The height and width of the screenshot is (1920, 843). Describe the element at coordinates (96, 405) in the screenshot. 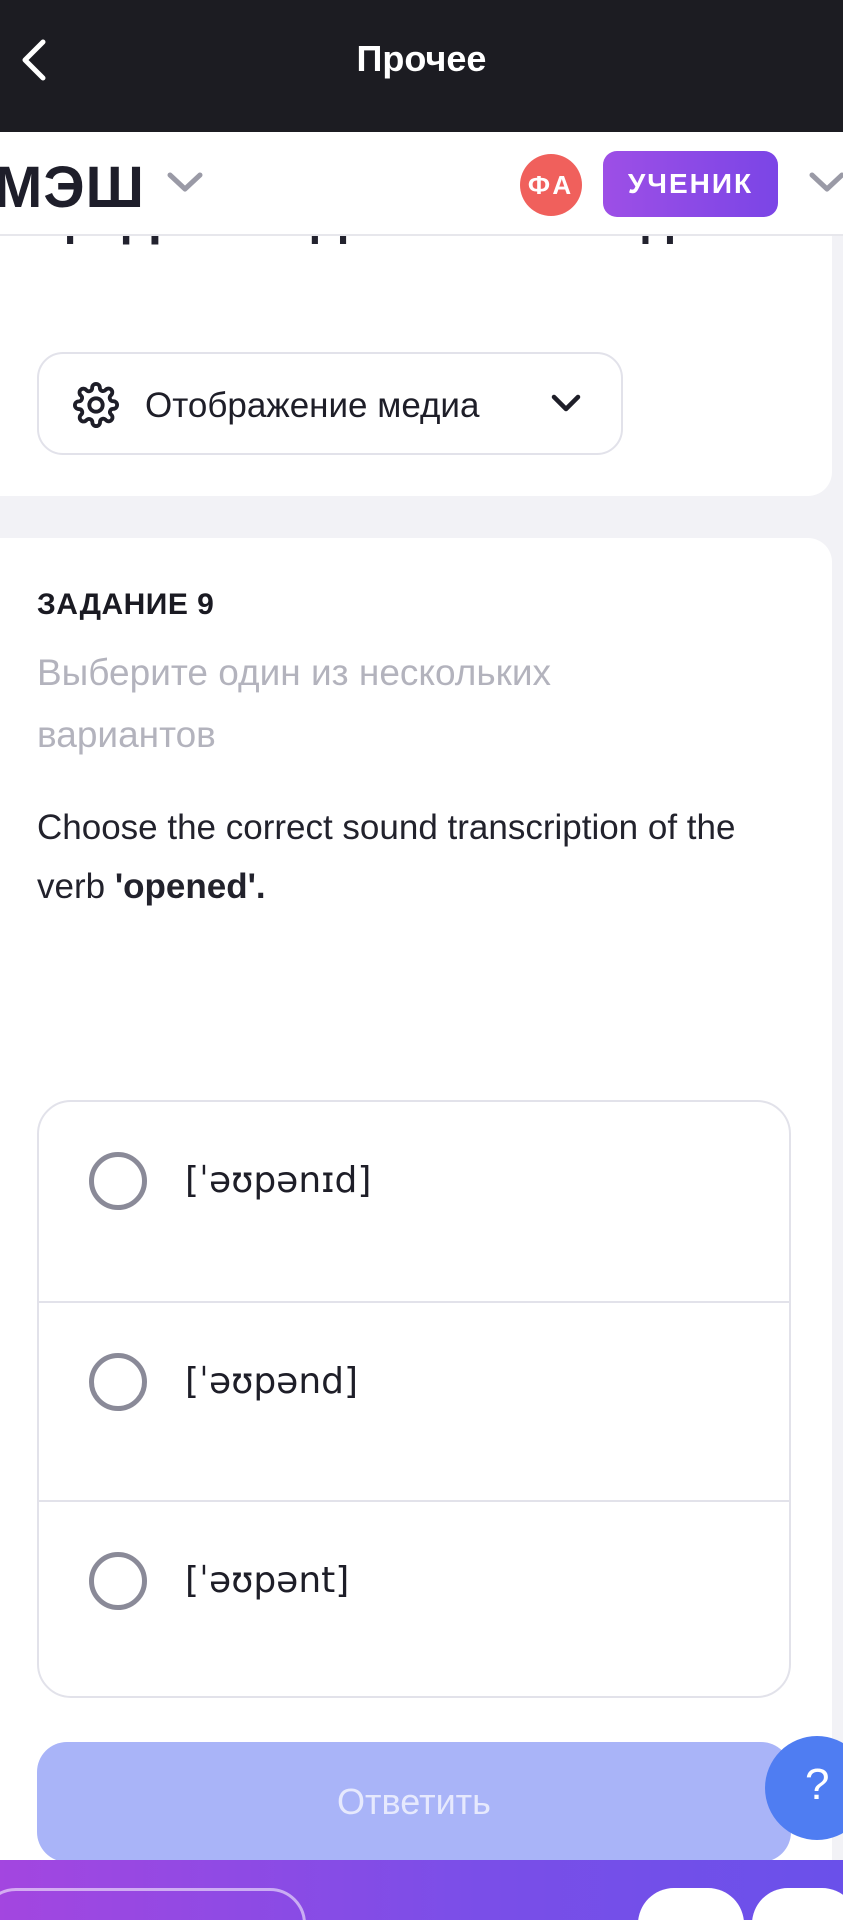

I see `gear-icon` at that location.